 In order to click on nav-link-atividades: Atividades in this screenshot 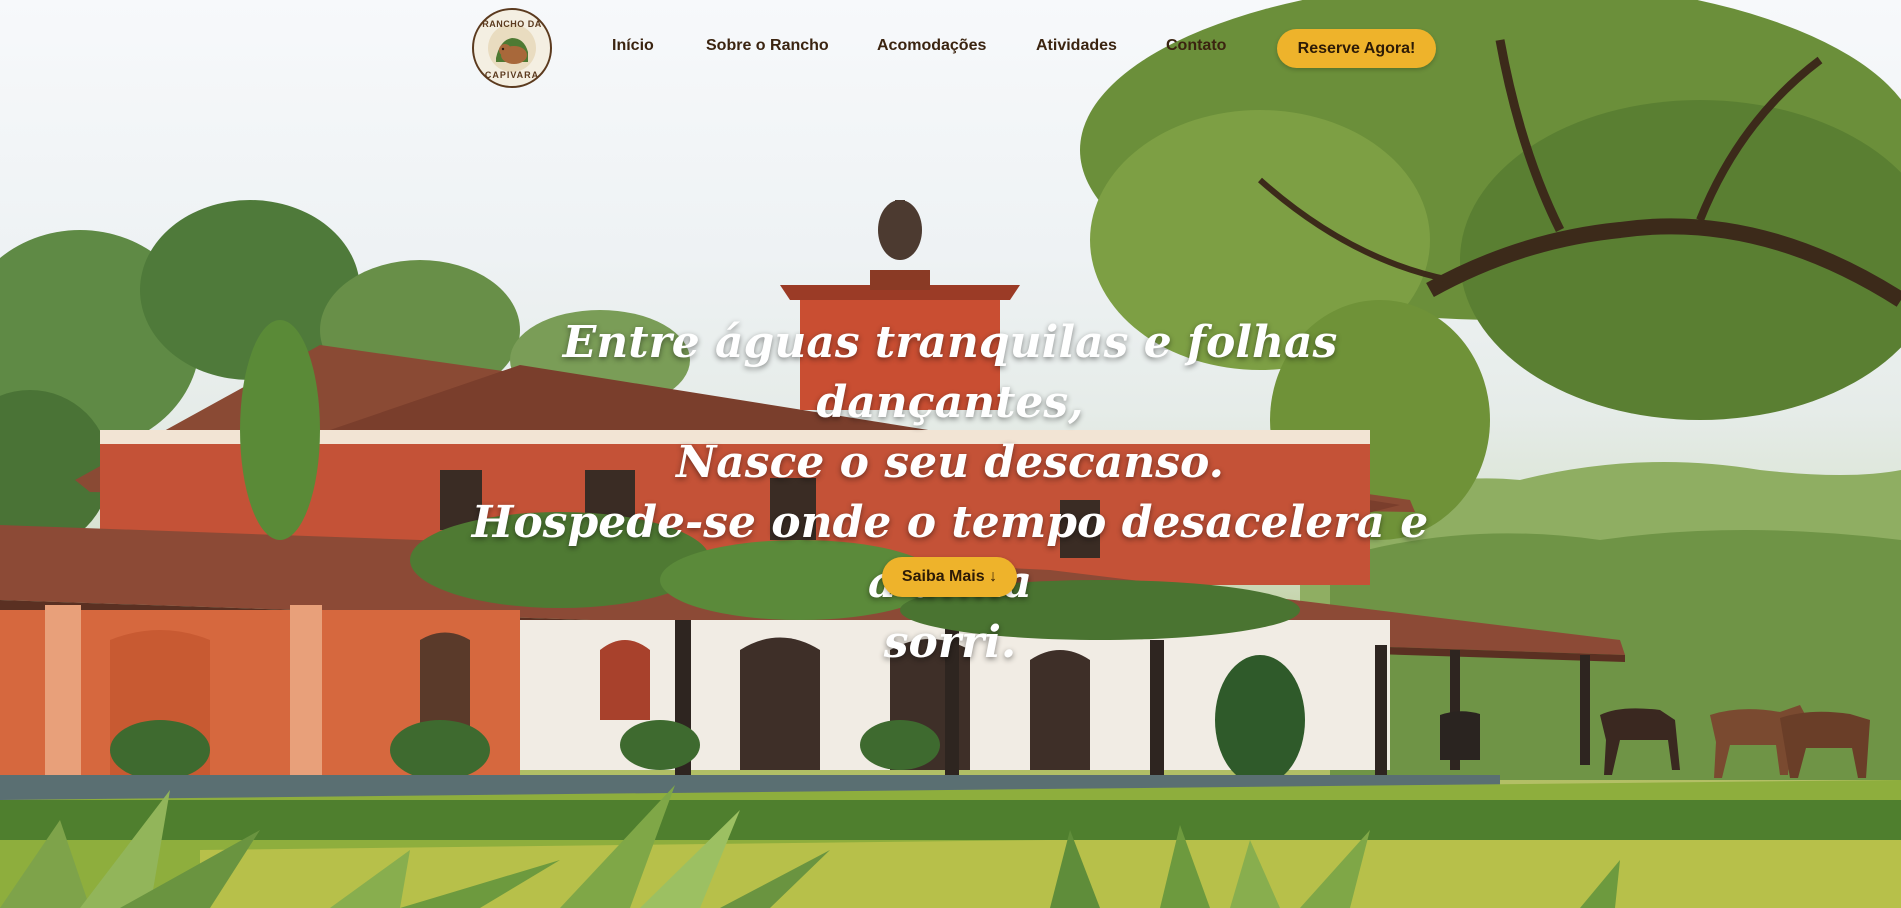, I will do `click(1076, 46)`.